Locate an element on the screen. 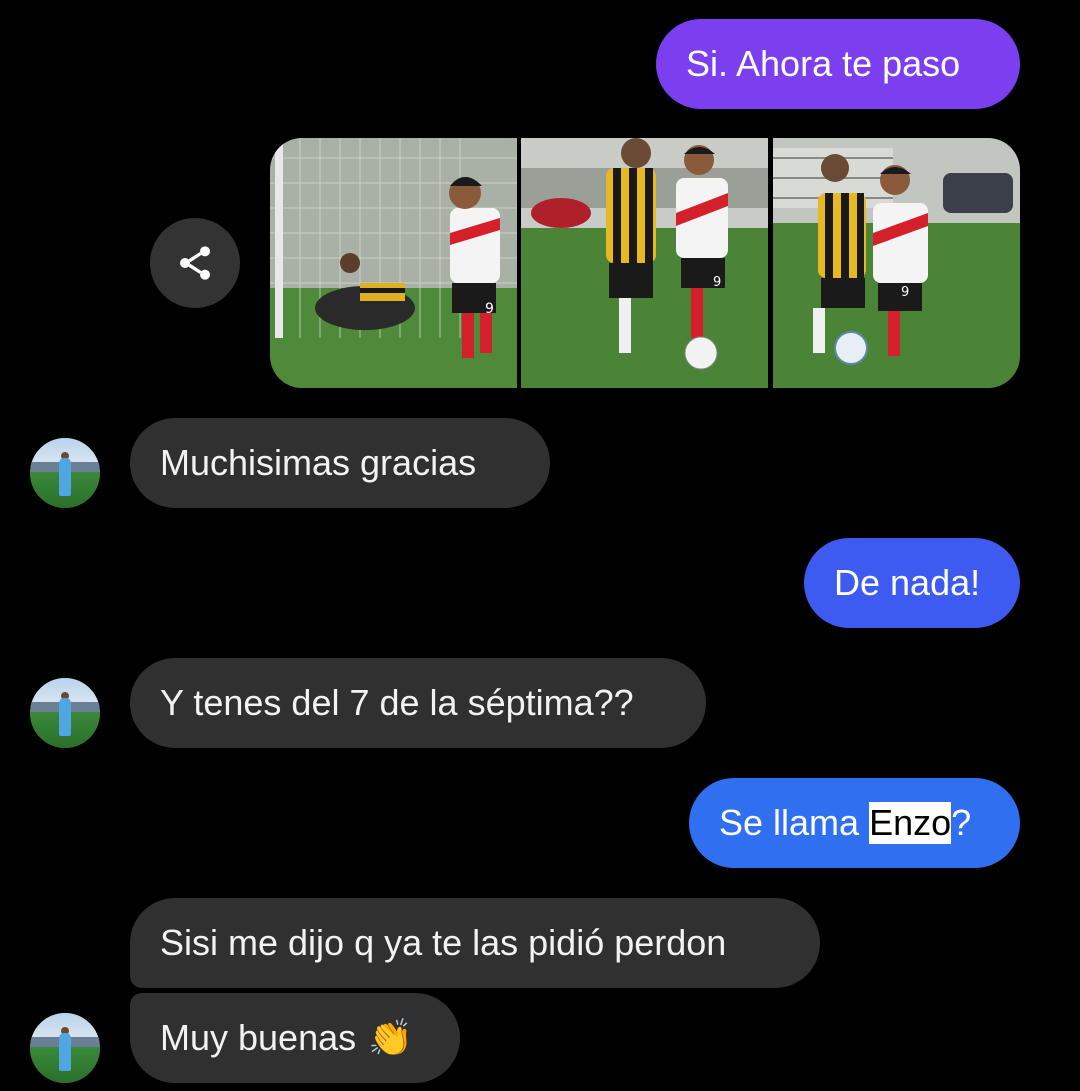 Image resolution: width=1080 pixels, height=1091 pixels. incoming-message-bubble: Muy buenas 👏 is located at coordinates (295, 1038).